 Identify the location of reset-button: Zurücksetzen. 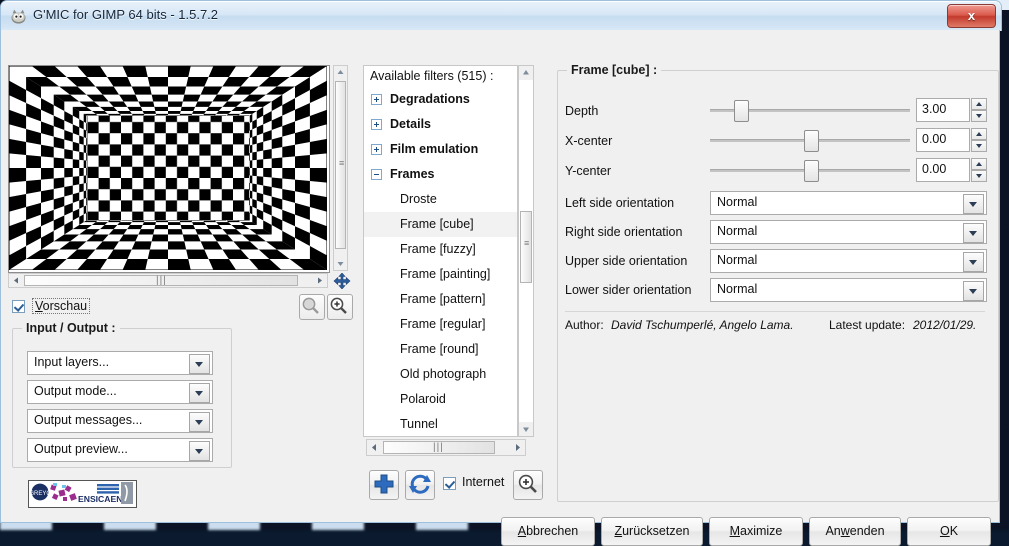
(652, 531).